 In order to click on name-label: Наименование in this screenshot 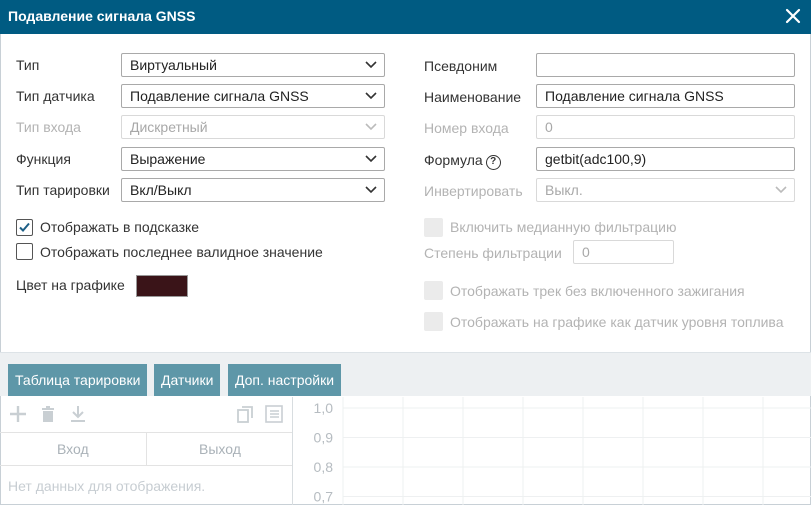, I will do `click(473, 97)`.